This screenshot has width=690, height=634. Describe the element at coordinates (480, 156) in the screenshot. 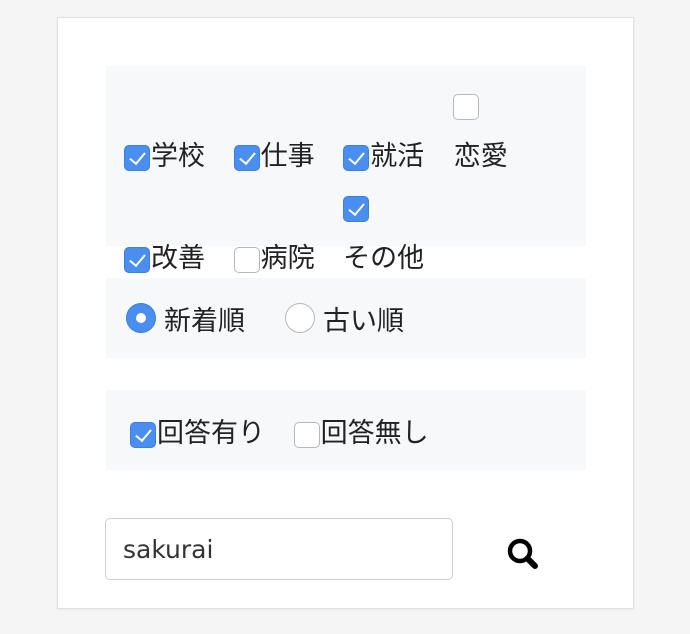

I see `category-label: 恋愛` at that location.